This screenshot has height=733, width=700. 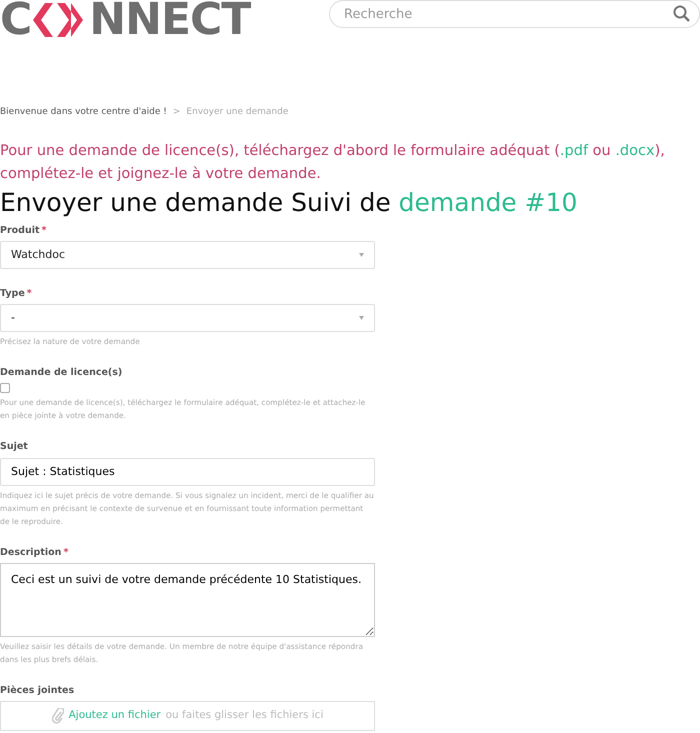 What do you see at coordinates (245, 716) in the screenshot?
I see `upload-hint: ou faites glisser les fichiers ici` at bounding box center [245, 716].